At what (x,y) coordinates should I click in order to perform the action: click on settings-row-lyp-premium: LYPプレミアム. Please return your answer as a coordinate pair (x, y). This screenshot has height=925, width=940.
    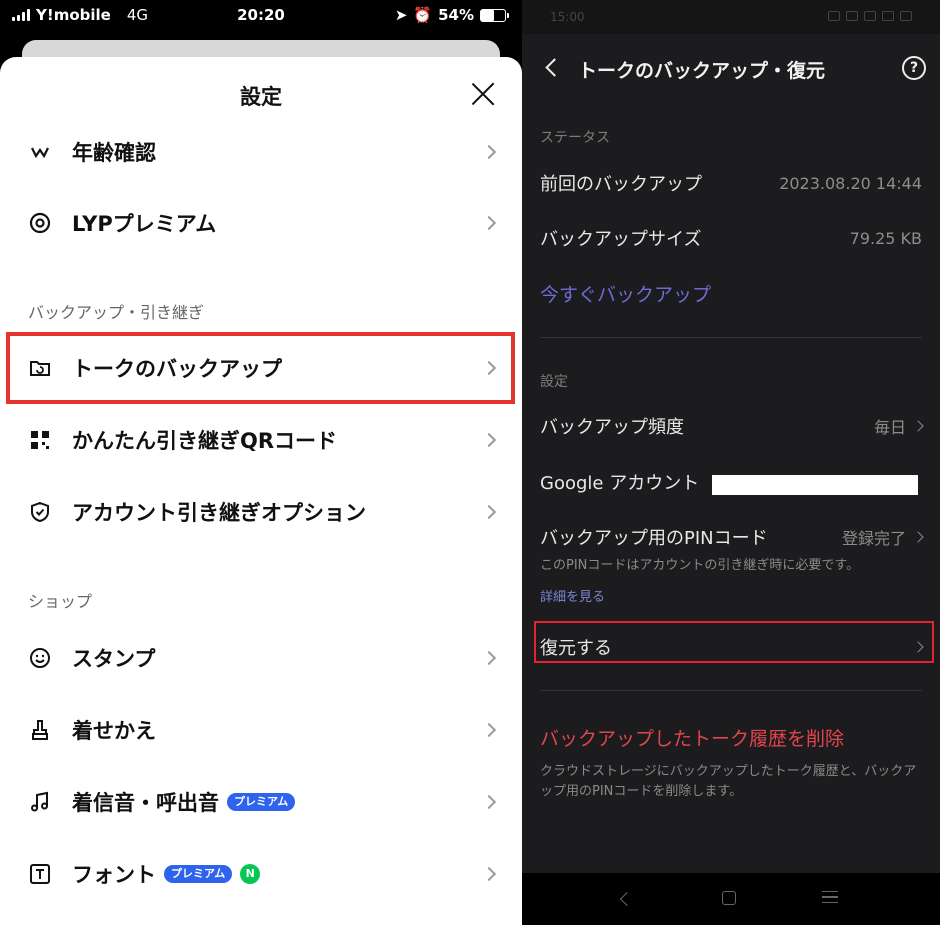
    Looking at the image, I should click on (261, 223).